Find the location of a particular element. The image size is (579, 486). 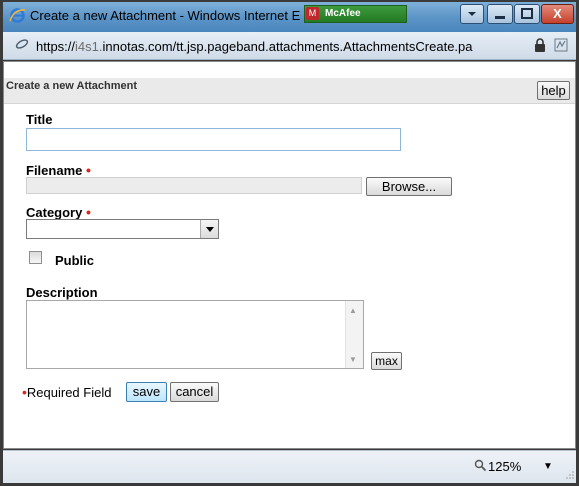

cancel-button: cancel is located at coordinates (194, 392).